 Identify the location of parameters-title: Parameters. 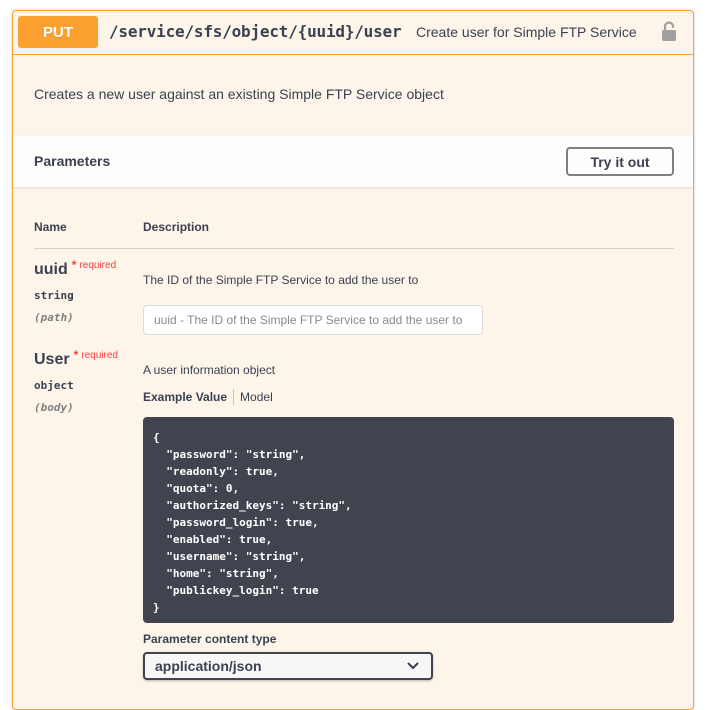
(72, 161).